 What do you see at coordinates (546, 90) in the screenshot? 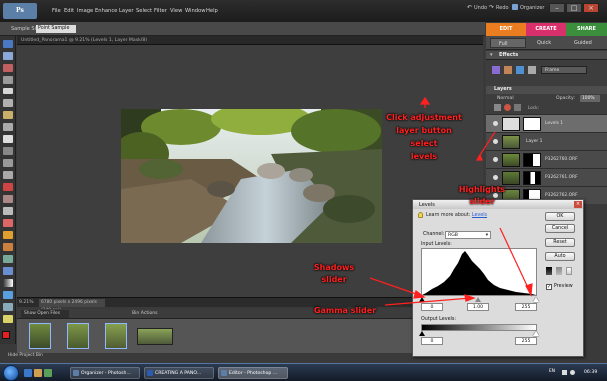
I see `layers-panel-header: Layers` at bounding box center [546, 90].